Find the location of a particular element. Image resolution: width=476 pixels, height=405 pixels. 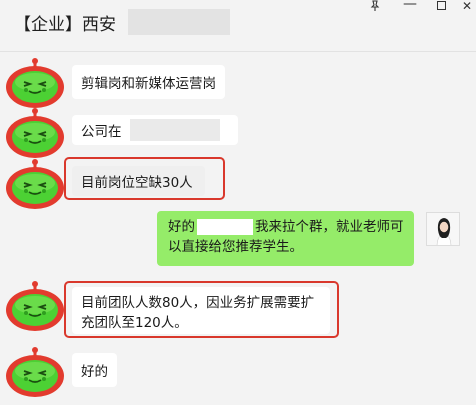

message-text-line2: 充团队至120人。 is located at coordinates (134, 323).